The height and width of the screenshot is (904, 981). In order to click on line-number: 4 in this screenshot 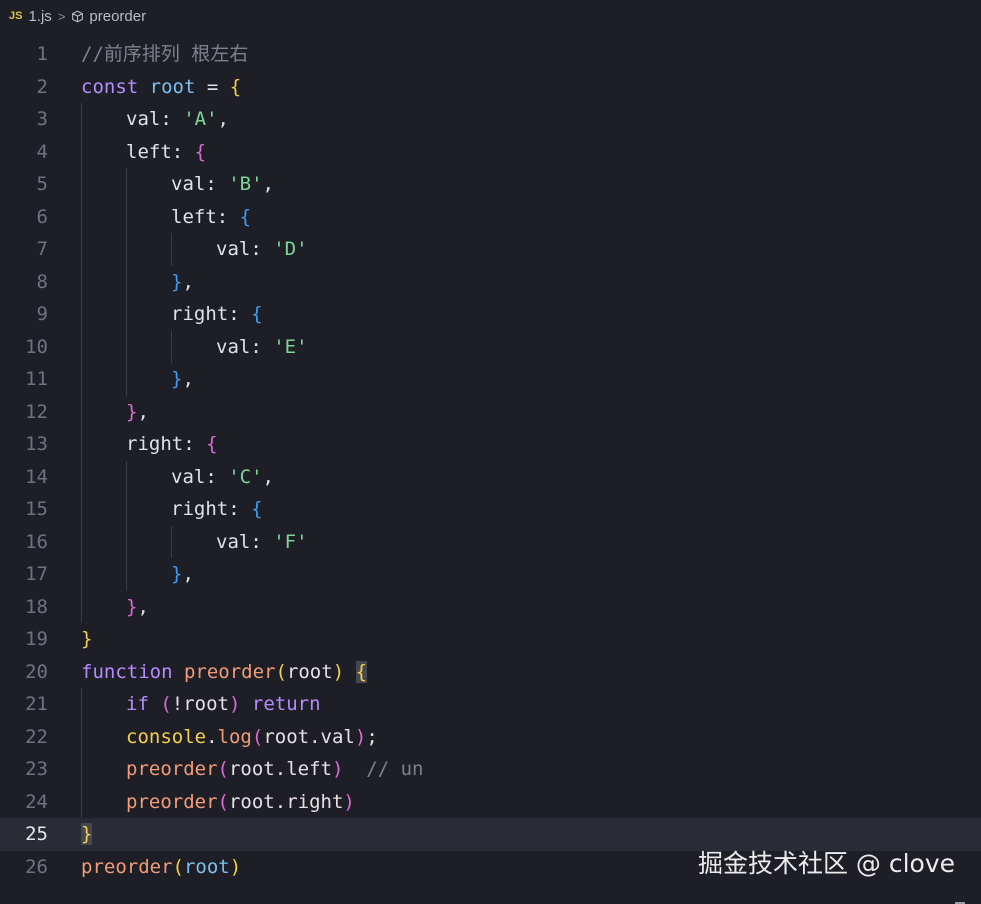, I will do `click(42, 151)`.